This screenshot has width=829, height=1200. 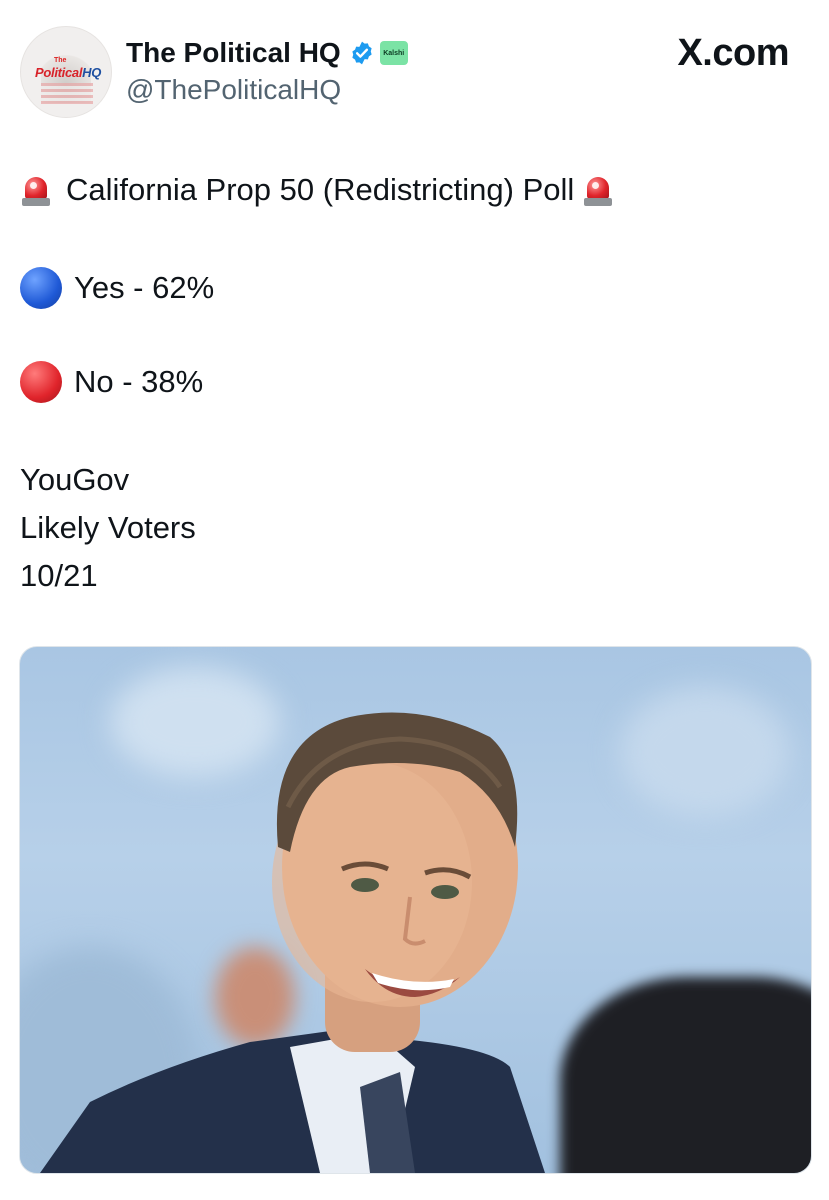 What do you see at coordinates (139, 381) in the screenshot?
I see `no-result: No - 38%` at bounding box center [139, 381].